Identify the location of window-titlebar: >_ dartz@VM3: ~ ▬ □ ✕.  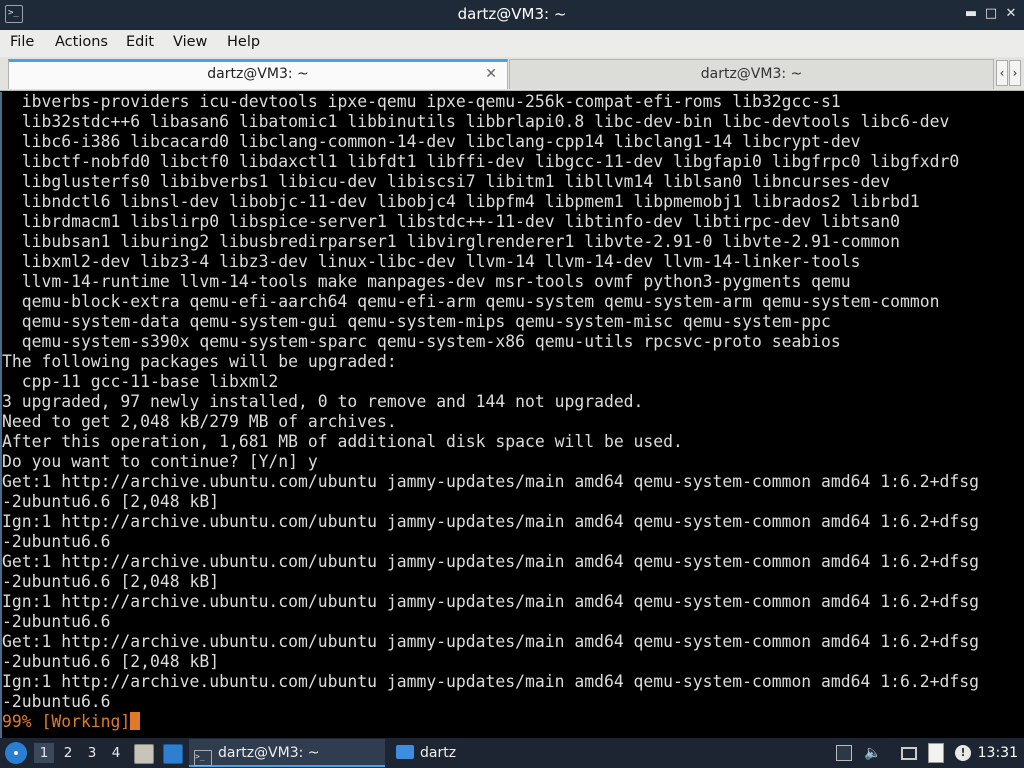
(512, 15).